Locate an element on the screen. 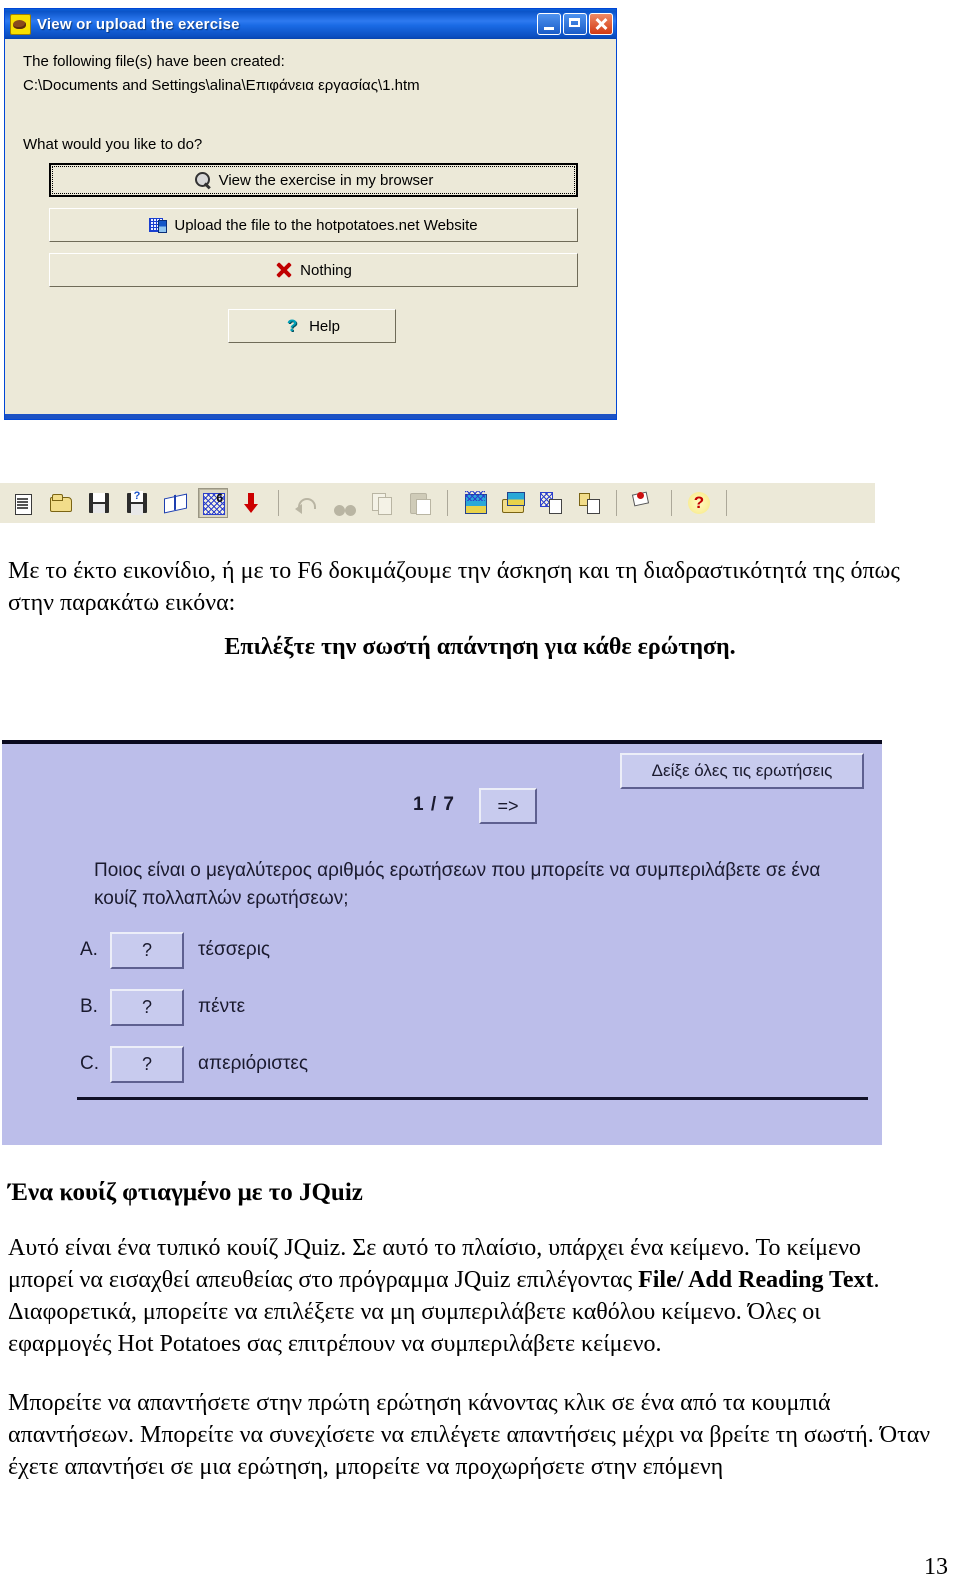 The width and height of the screenshot is (960, 1591). minimize-button is located at coordinates (549, 24).